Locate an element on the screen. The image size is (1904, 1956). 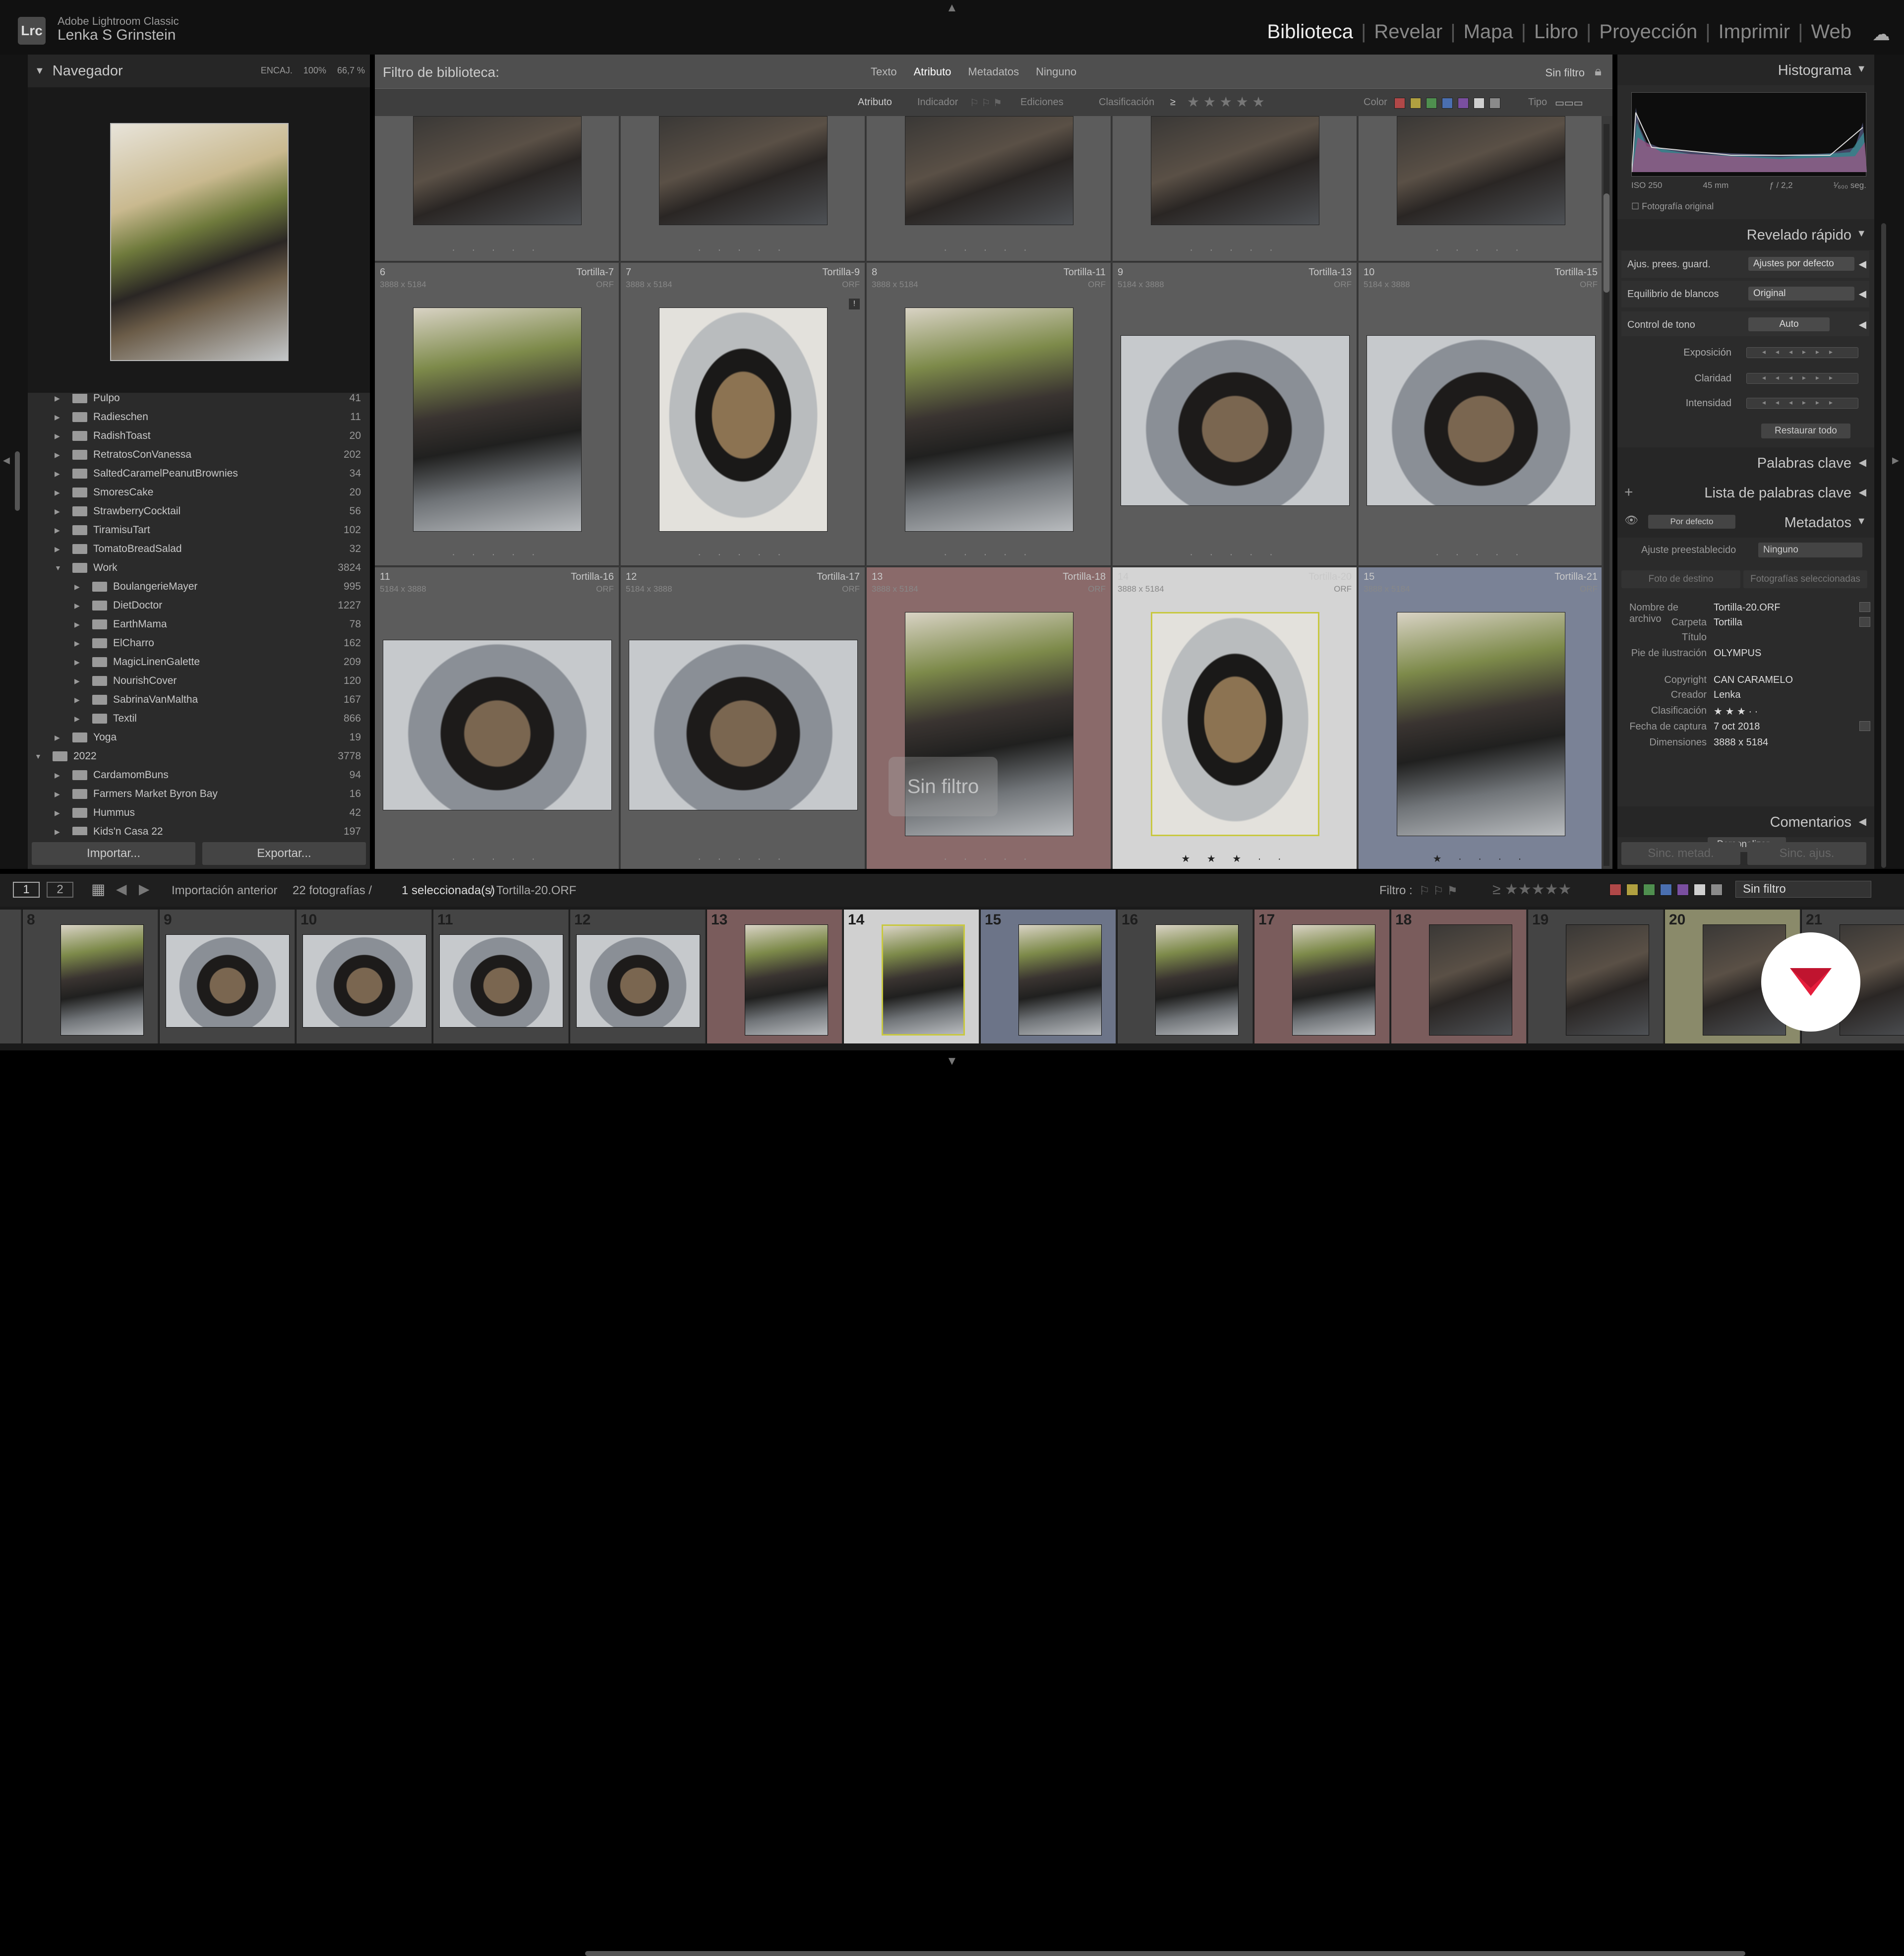
folder-item: ▶ Yoga 19 is located at coordinates (199, 737).